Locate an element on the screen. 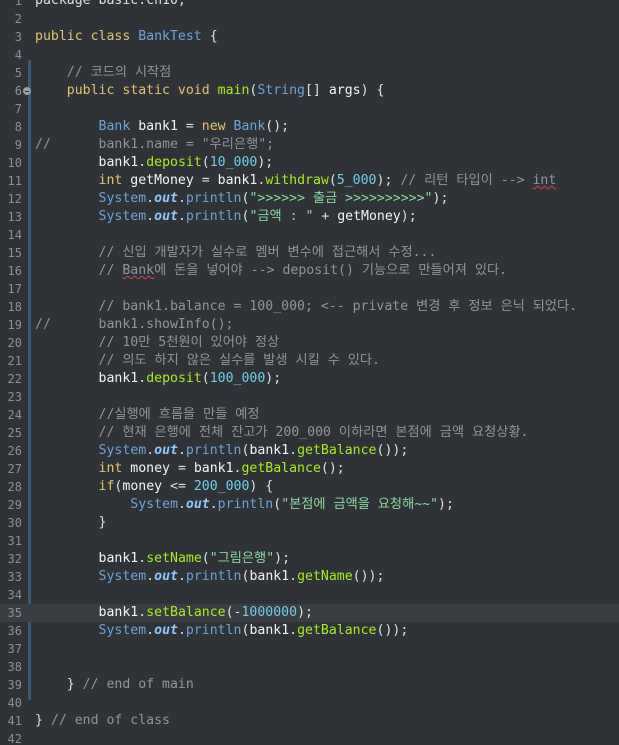 Image resolution: width=619 pixels, height=745 pixels. line-number: 2 is located at coordinates (18, 19).